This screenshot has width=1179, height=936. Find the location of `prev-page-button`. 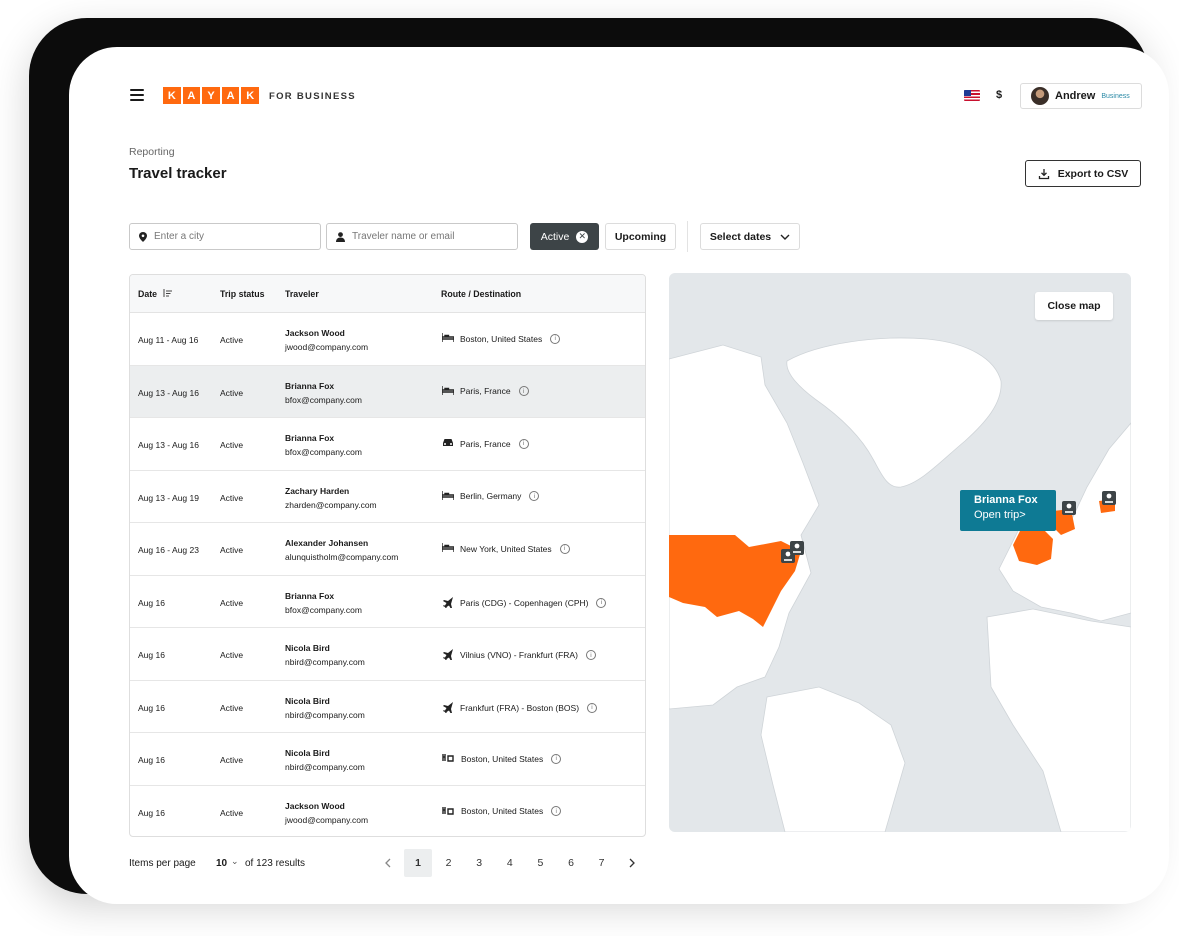

prev-page-button is located at coordinates (388, 863).